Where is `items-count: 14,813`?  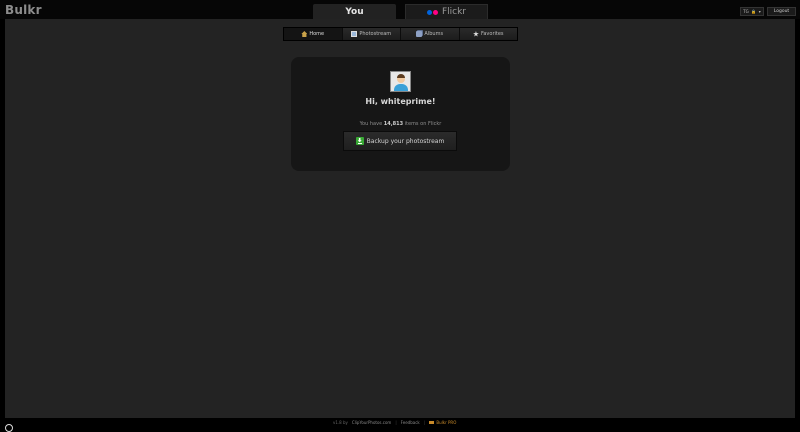 items-count: 14,813 is located at coordinates (393, 124).